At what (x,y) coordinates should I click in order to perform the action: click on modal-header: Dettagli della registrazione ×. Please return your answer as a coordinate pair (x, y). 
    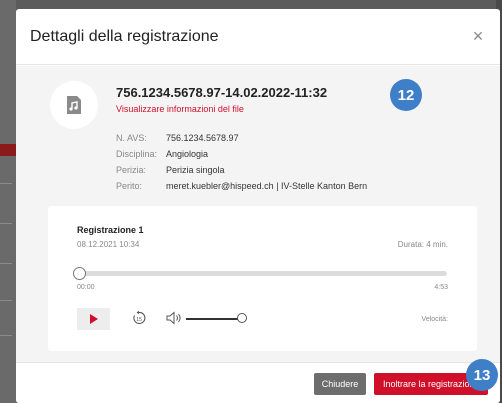
    Looking at the image, I should click on (258, 37).